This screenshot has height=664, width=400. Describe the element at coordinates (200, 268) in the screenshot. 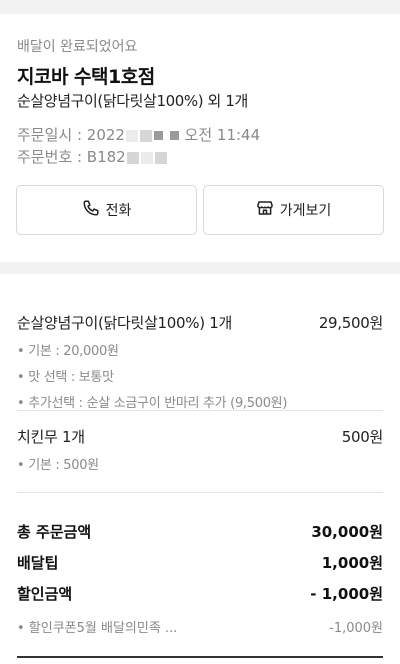

I see `section-separator` at that location.